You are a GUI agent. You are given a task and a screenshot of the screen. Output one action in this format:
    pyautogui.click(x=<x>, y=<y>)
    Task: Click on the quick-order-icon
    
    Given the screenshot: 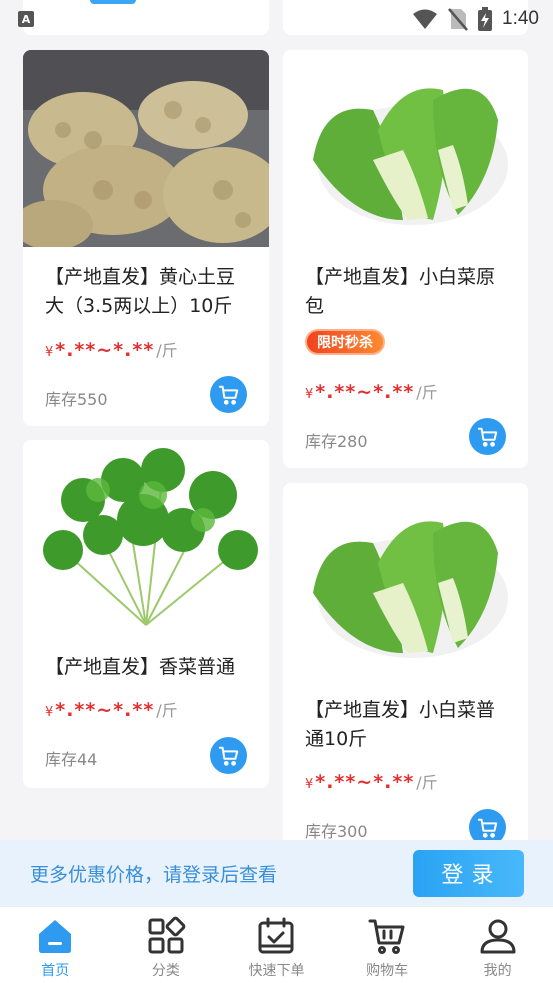 What is the action you would take?
    pyautogui.click(x=276, y=935)
    